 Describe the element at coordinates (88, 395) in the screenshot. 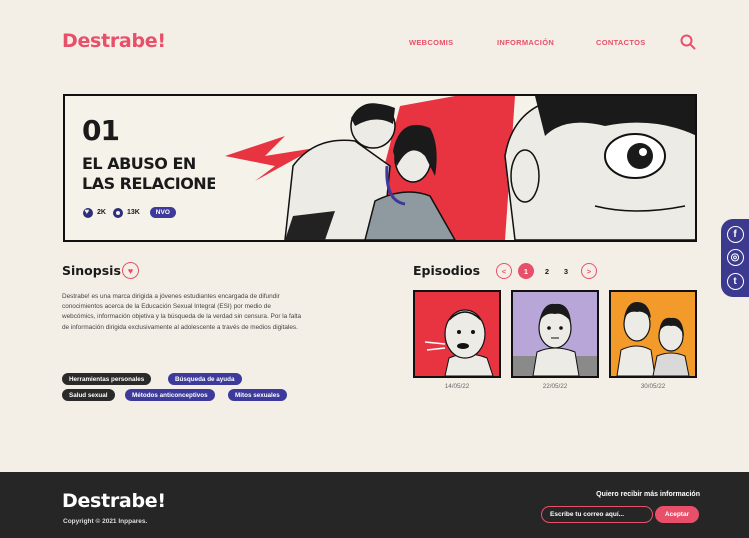

I see `tag-salud: Salud sexual` at that location.